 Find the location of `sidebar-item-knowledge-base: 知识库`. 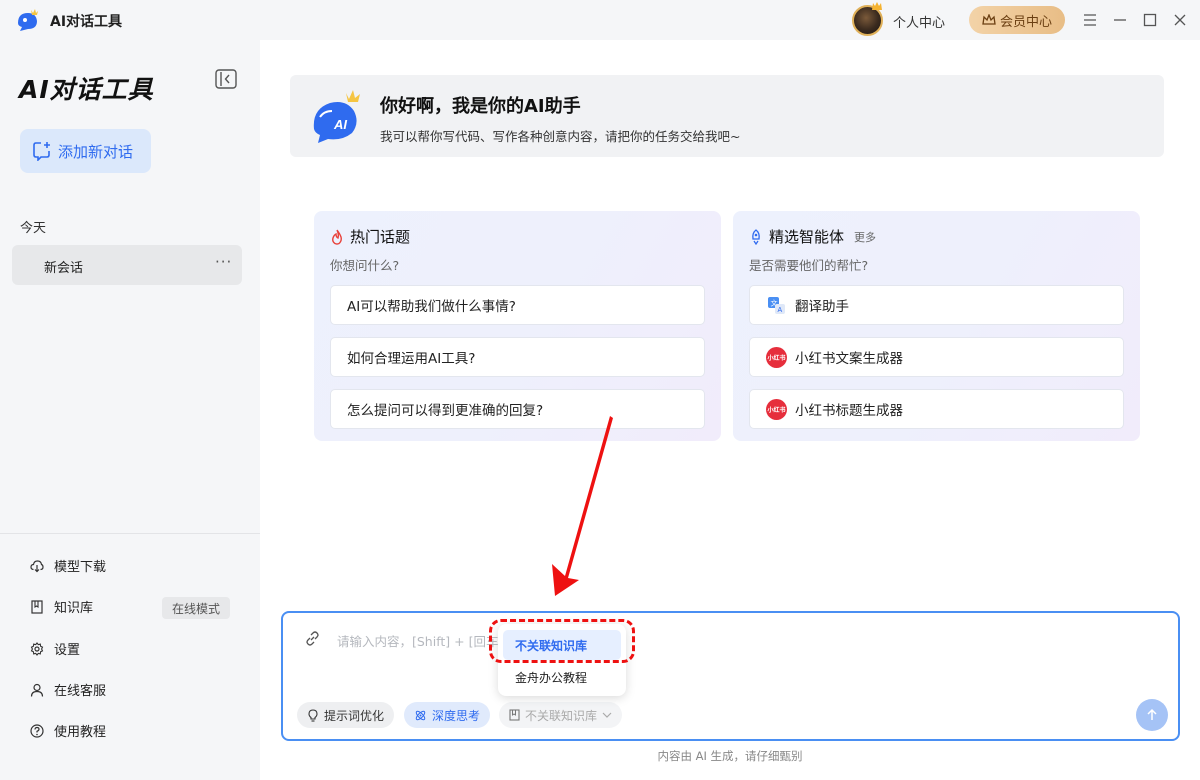

sidebar-item-knowledge-base: 知识库 is located at coordinates (61, 606).